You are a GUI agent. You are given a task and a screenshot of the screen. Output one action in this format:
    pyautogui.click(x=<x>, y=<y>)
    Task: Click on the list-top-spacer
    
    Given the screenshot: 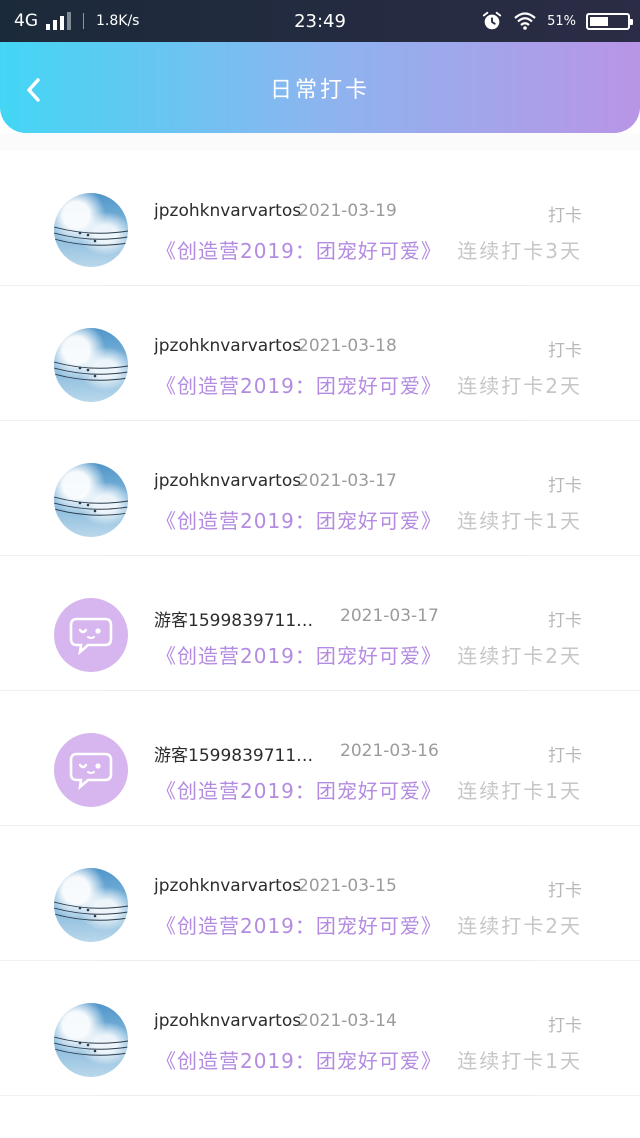 What is the action you would take?
    pyautogui.click(x=320, y=142)
    